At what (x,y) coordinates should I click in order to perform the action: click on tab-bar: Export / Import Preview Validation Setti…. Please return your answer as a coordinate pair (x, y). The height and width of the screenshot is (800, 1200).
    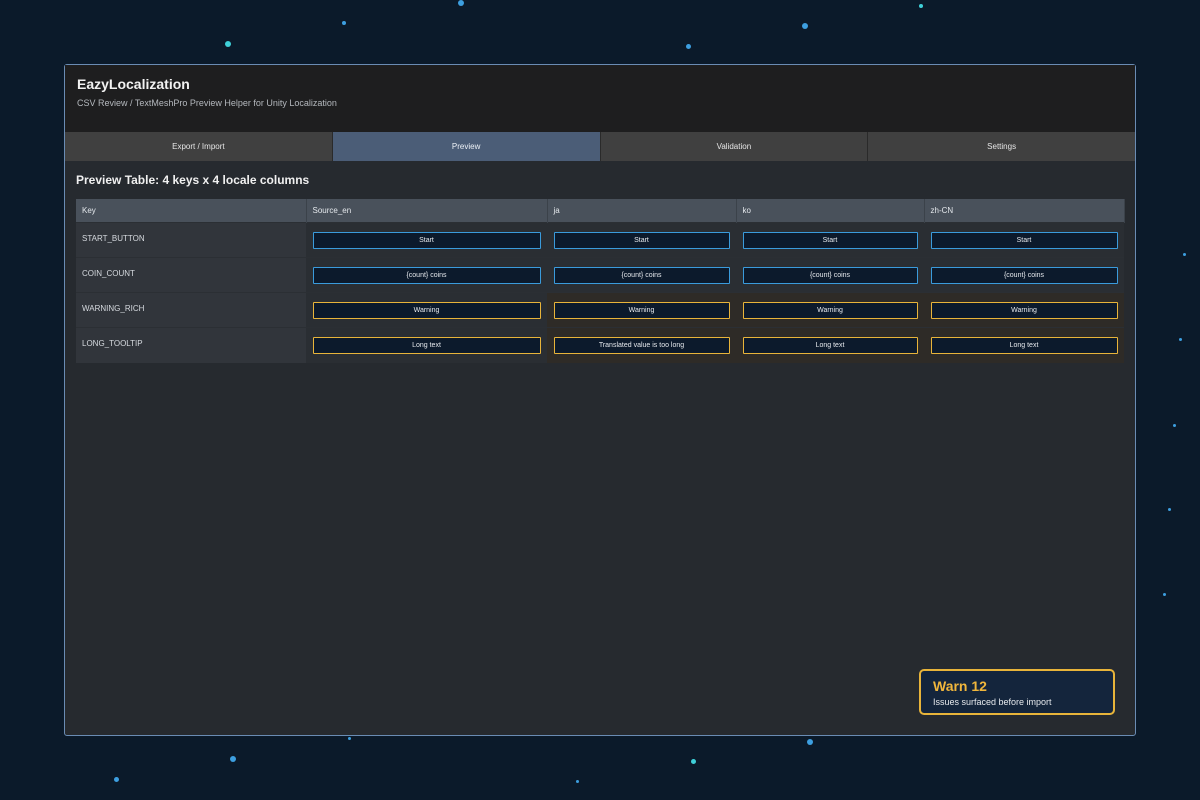
    Looking at the image, I should click on (600, 146).